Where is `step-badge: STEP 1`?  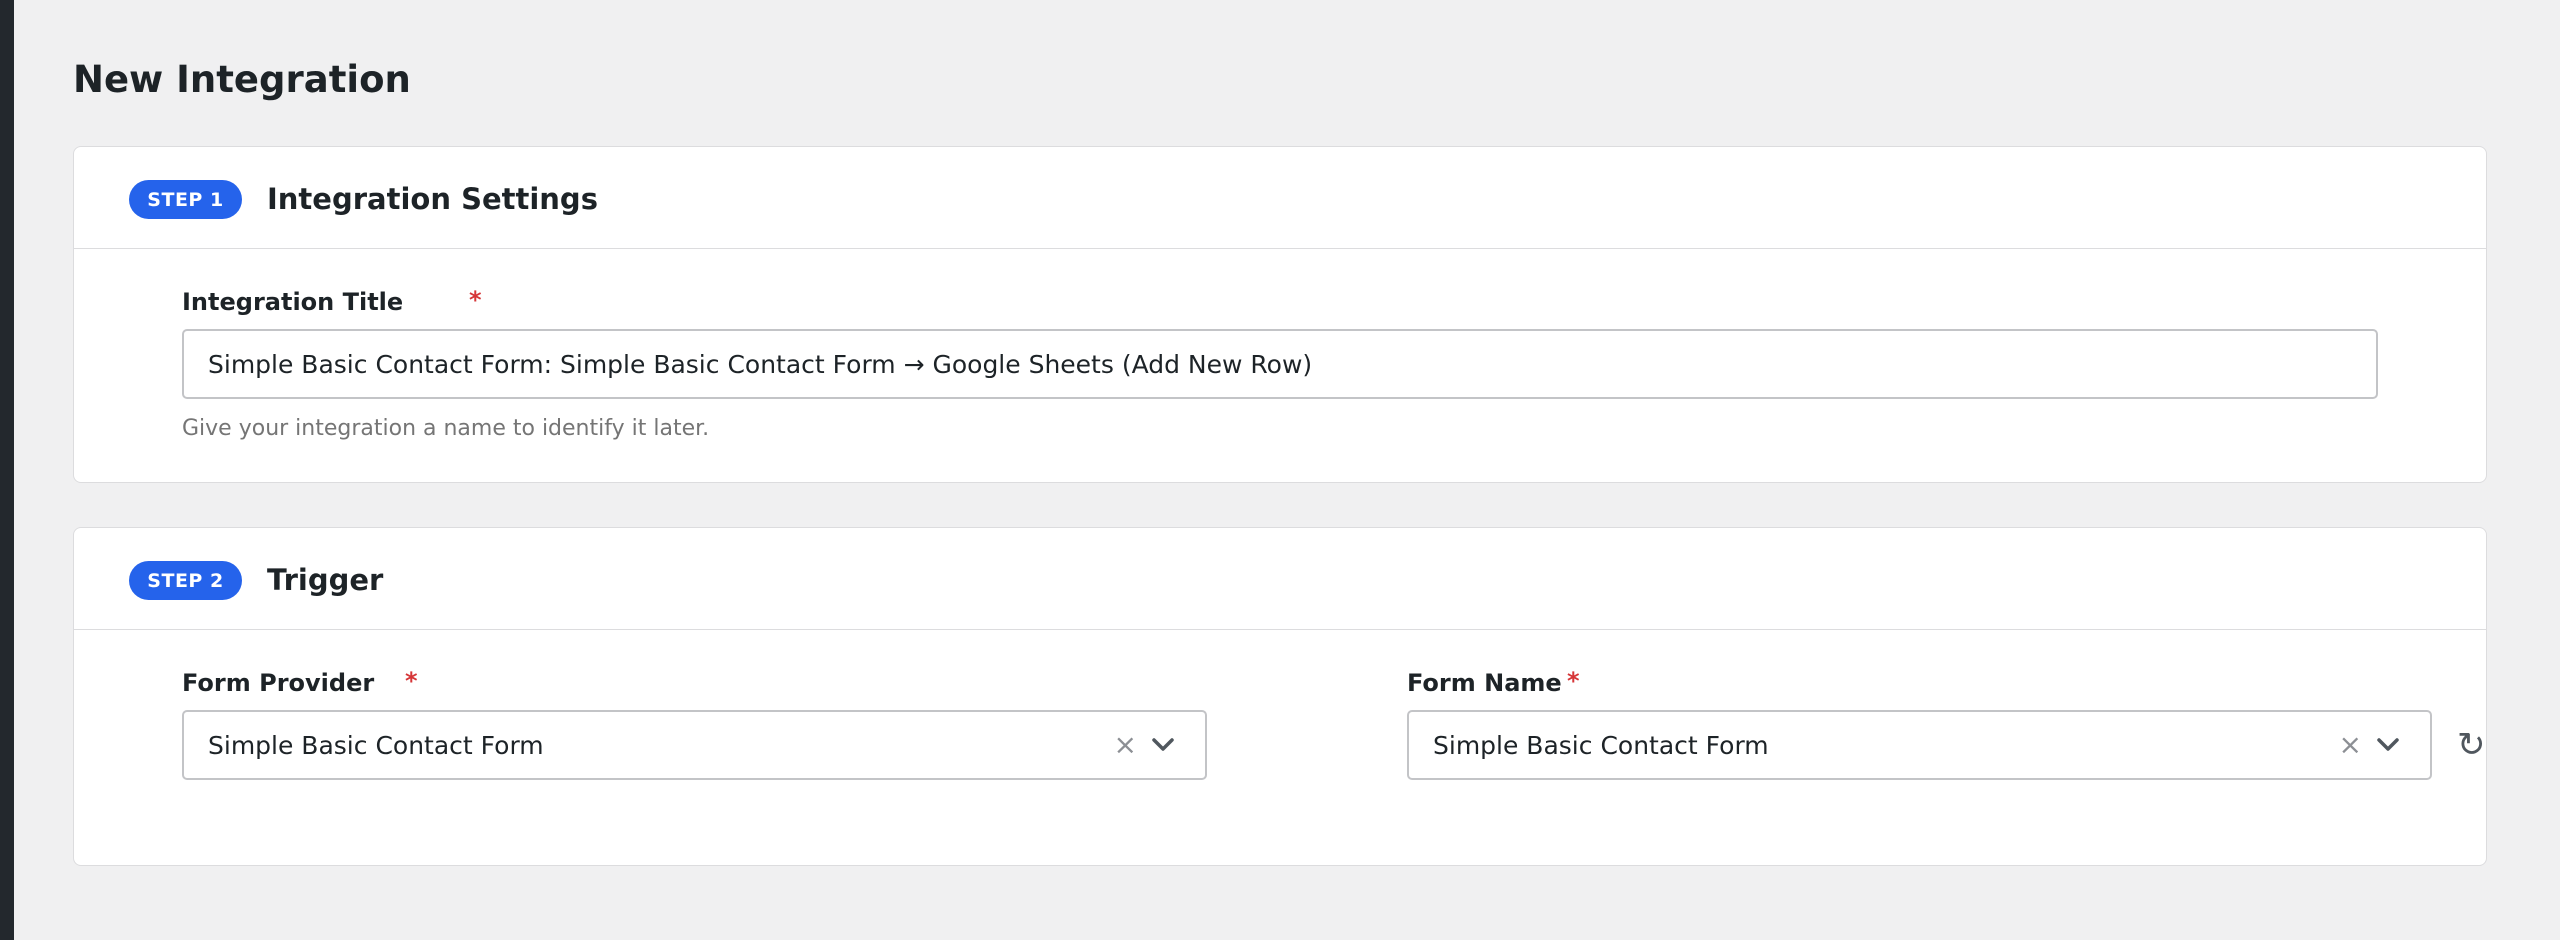
step-badge: STEP 1 is located at coordinates (185, 199).